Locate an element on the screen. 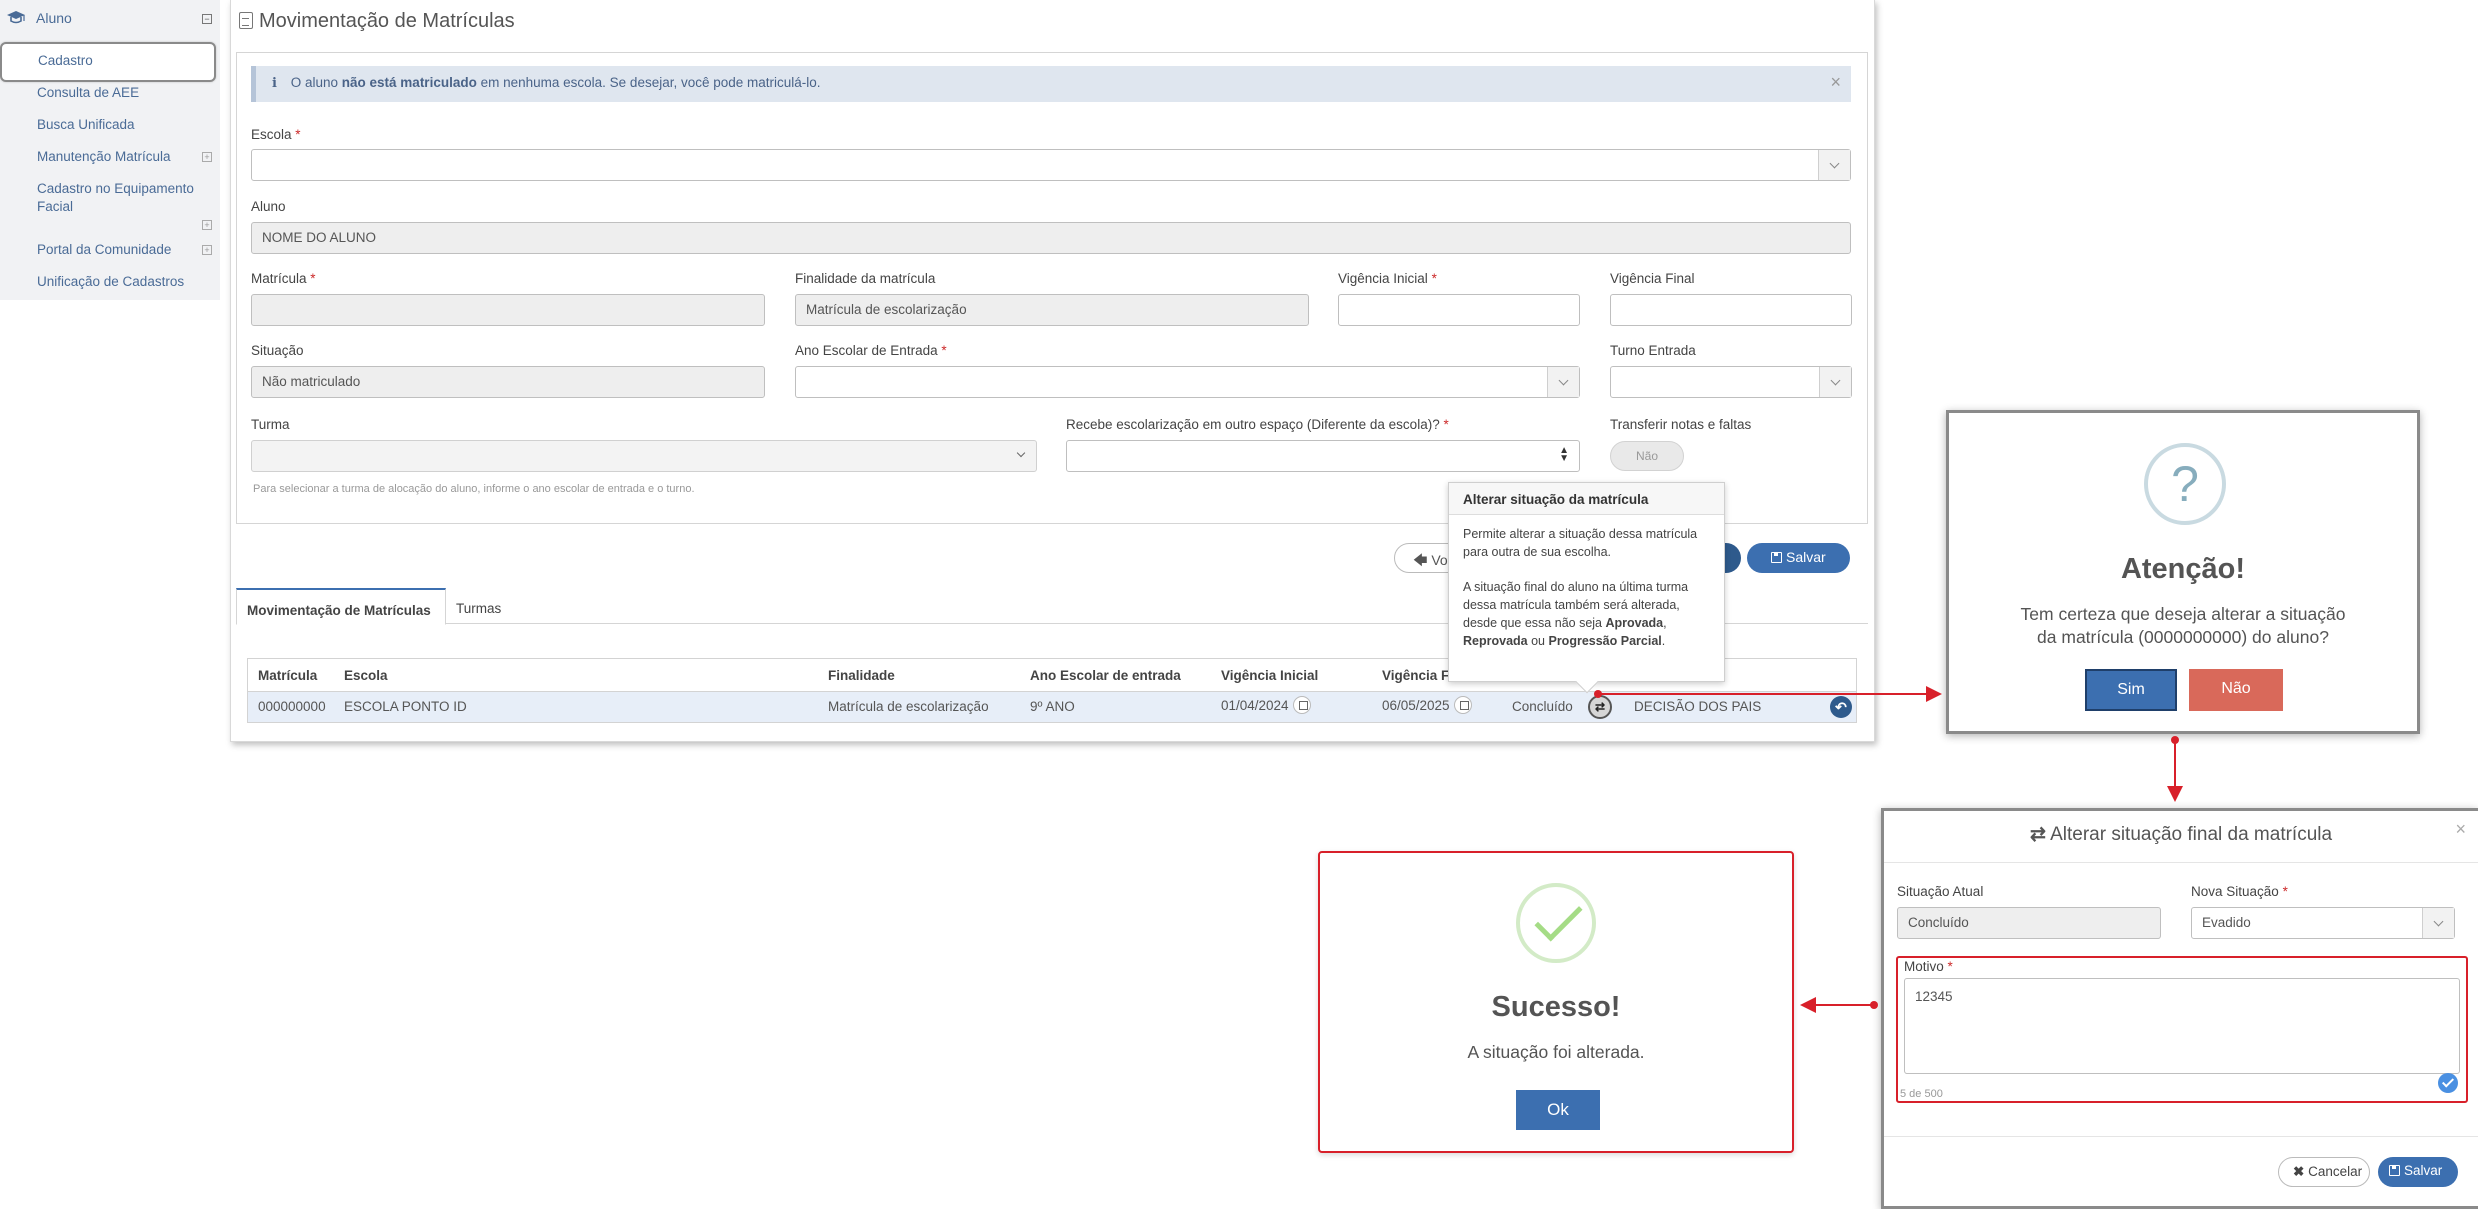 The image size is (2478, 1209). x-icon: ✖ is located at coordinates (2299, 1171).